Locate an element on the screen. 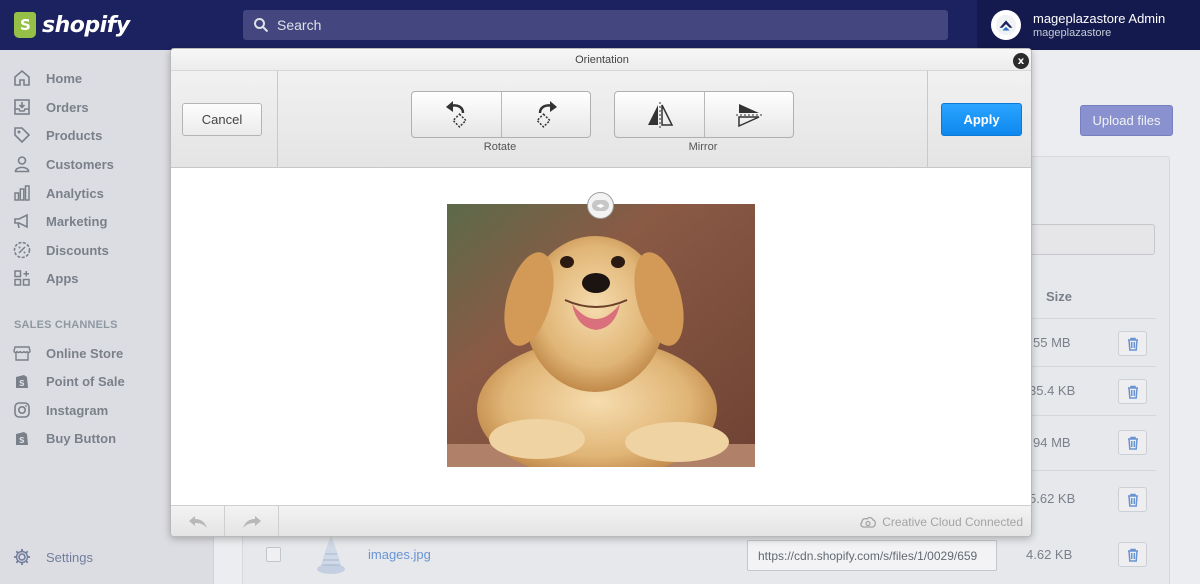 This screenshot has height=584, width=1200. mirror-label: Mirror is located at coordinates (703, 147).